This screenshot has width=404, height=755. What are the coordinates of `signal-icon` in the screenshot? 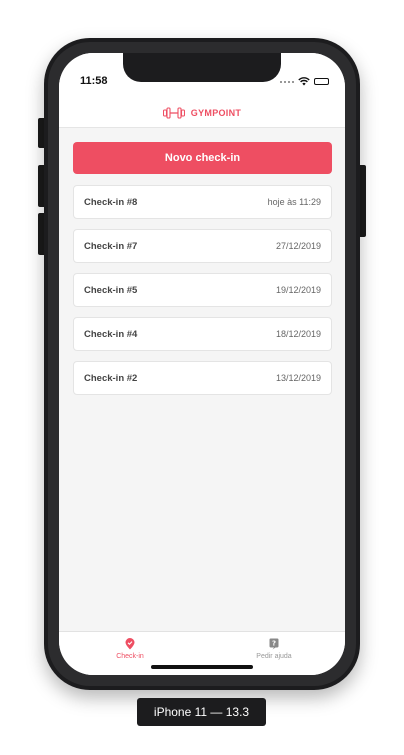 It's located at (287, 81).